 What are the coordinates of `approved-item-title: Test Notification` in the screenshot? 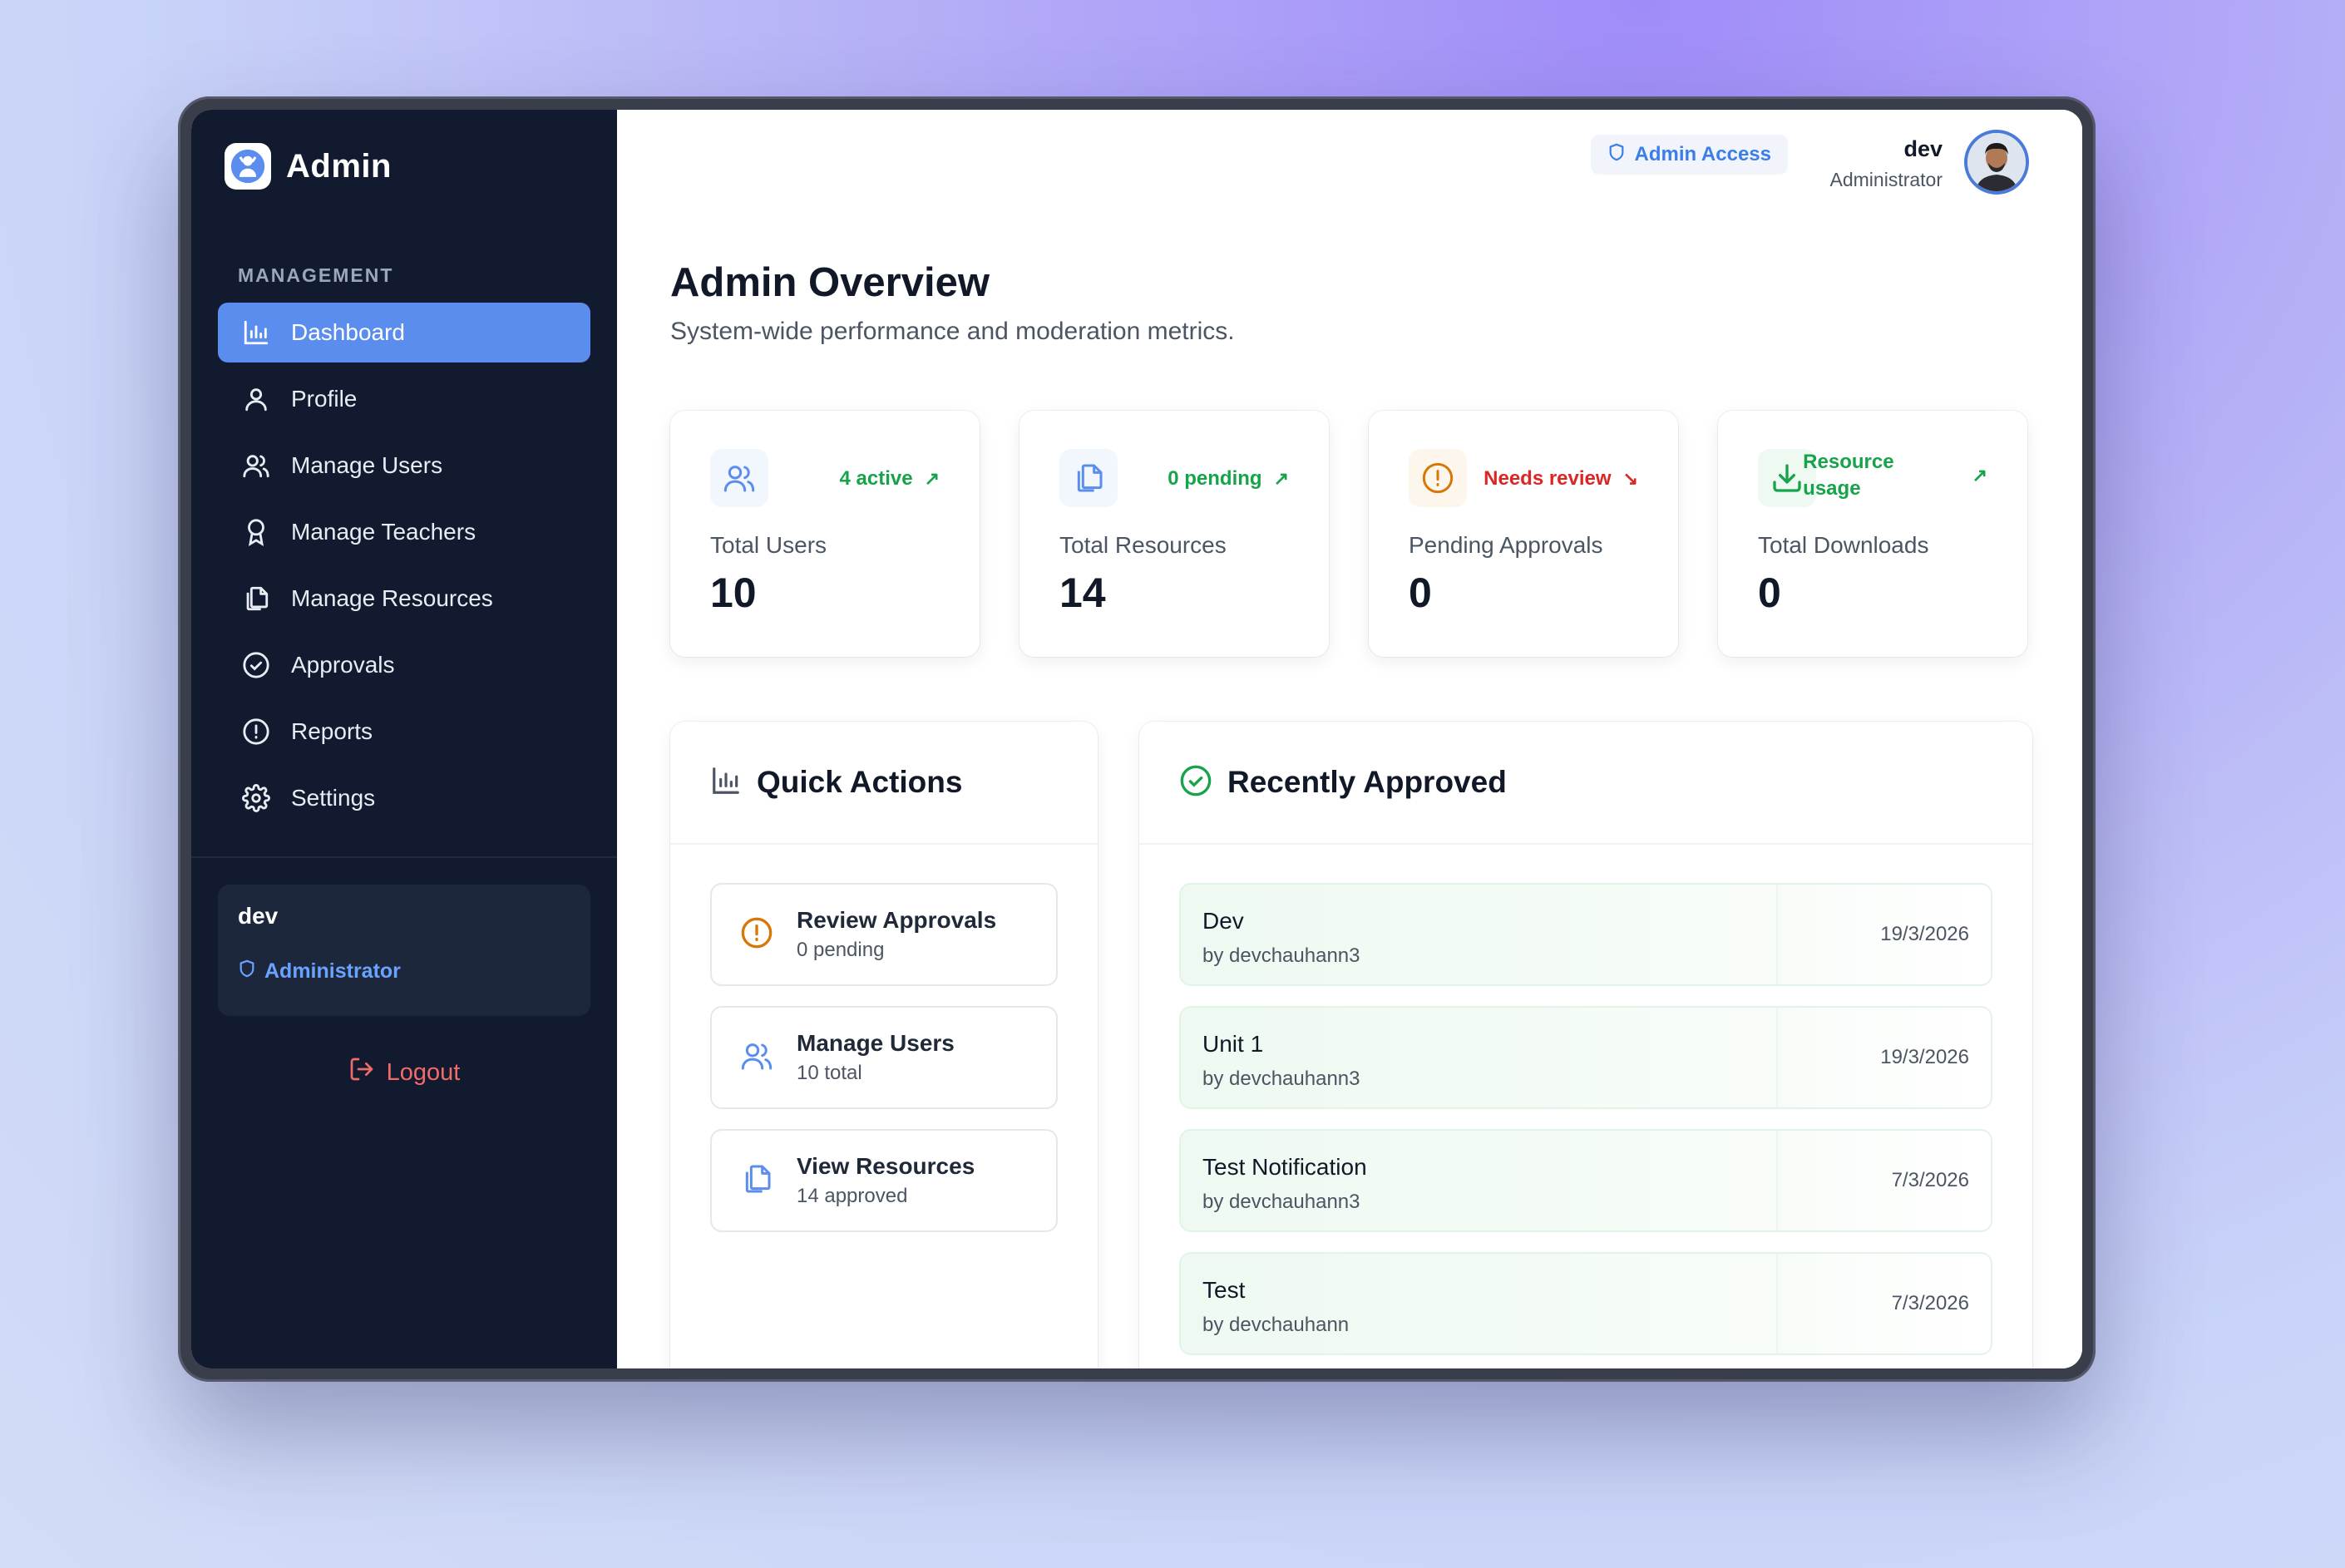 It's located at (1284, 1167).